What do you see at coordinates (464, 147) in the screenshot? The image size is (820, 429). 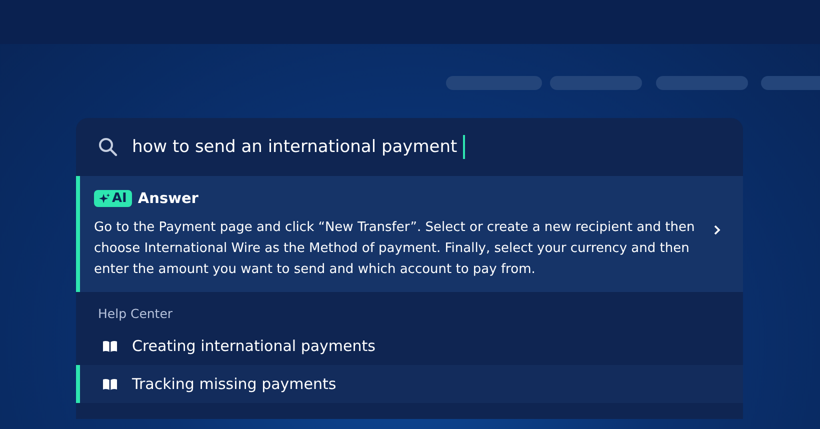 I see `text-cursor` at bounding box center [464, 147].